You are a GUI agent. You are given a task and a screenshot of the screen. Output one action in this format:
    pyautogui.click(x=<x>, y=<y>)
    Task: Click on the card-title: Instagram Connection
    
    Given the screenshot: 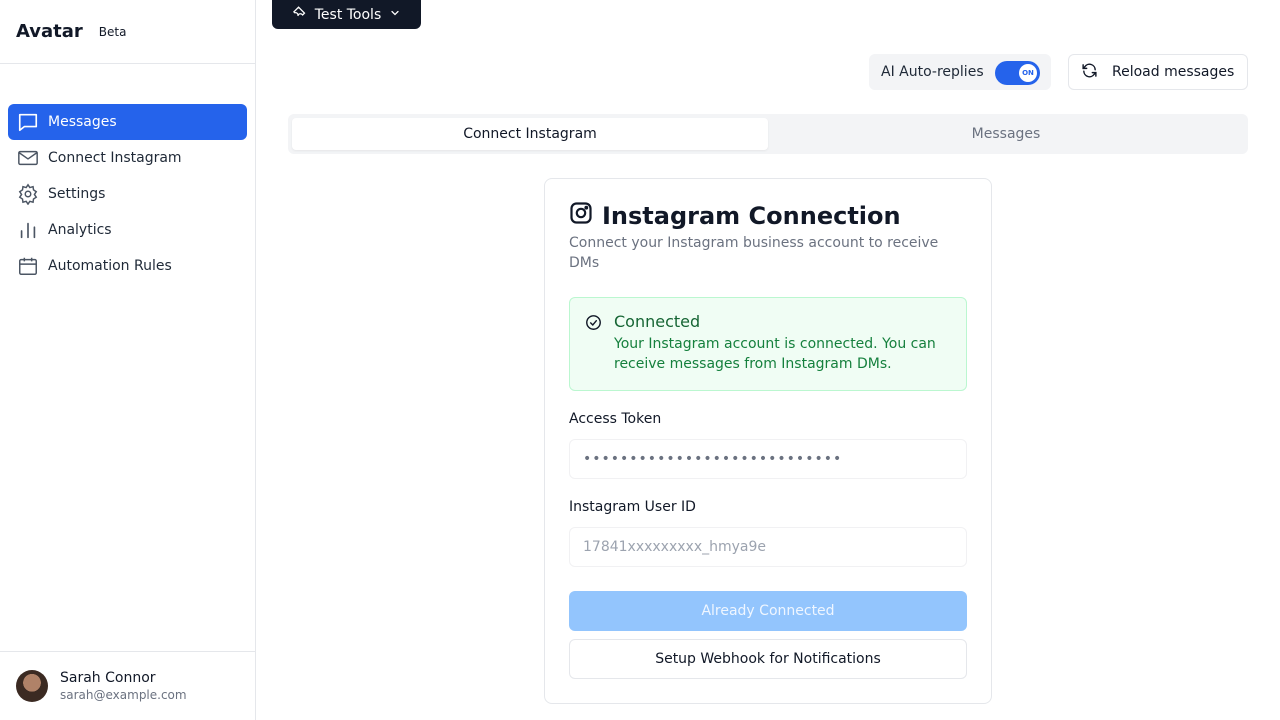 What is the action you would take?
    pyautogui.click(x=735, y=216)
    